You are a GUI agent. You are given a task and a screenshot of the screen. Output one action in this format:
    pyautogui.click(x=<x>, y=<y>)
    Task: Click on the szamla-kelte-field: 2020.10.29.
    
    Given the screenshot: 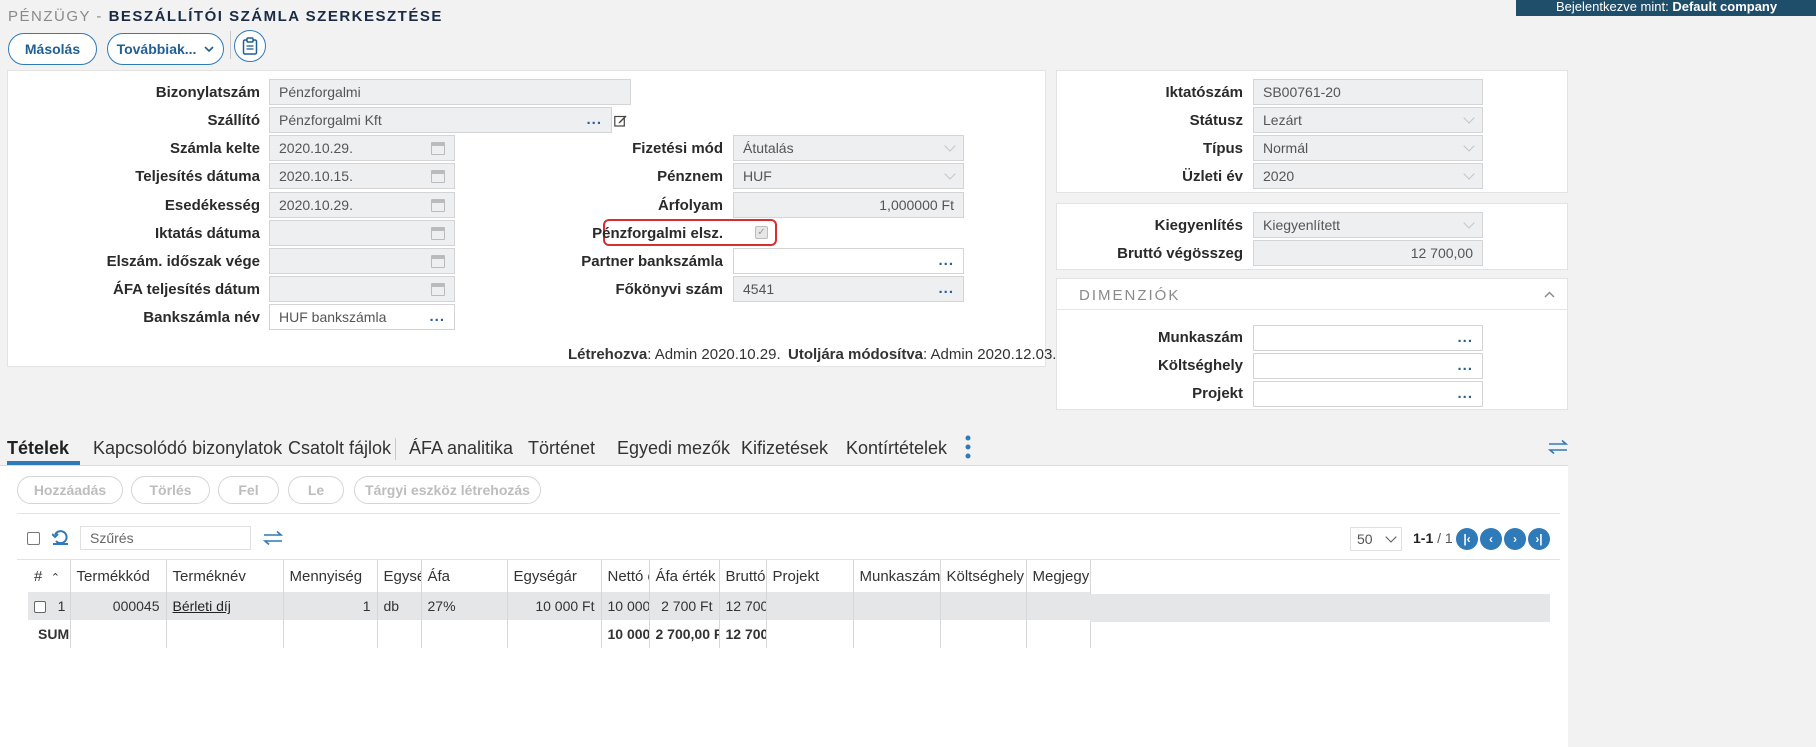 What is the action you would take?
    pyautogui.click(x=362, y=148)
    